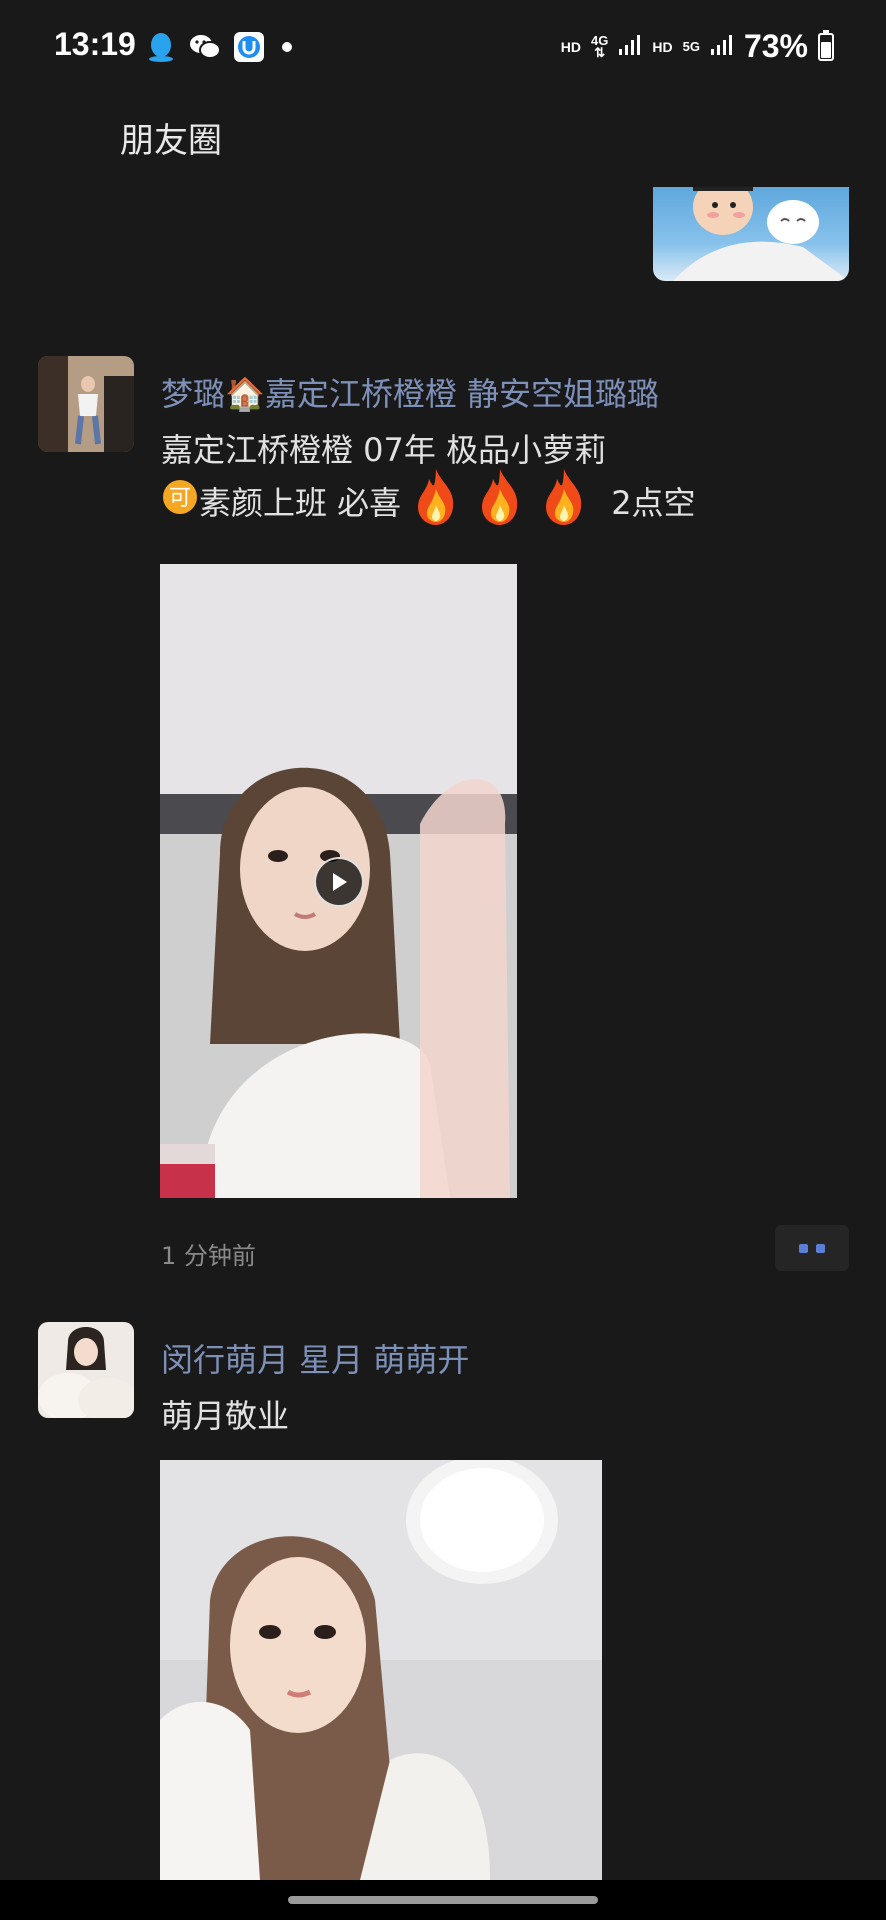 The height and width of the screenshot is (1920, 886). I want to click on home-indicator, so click(443, 1900).